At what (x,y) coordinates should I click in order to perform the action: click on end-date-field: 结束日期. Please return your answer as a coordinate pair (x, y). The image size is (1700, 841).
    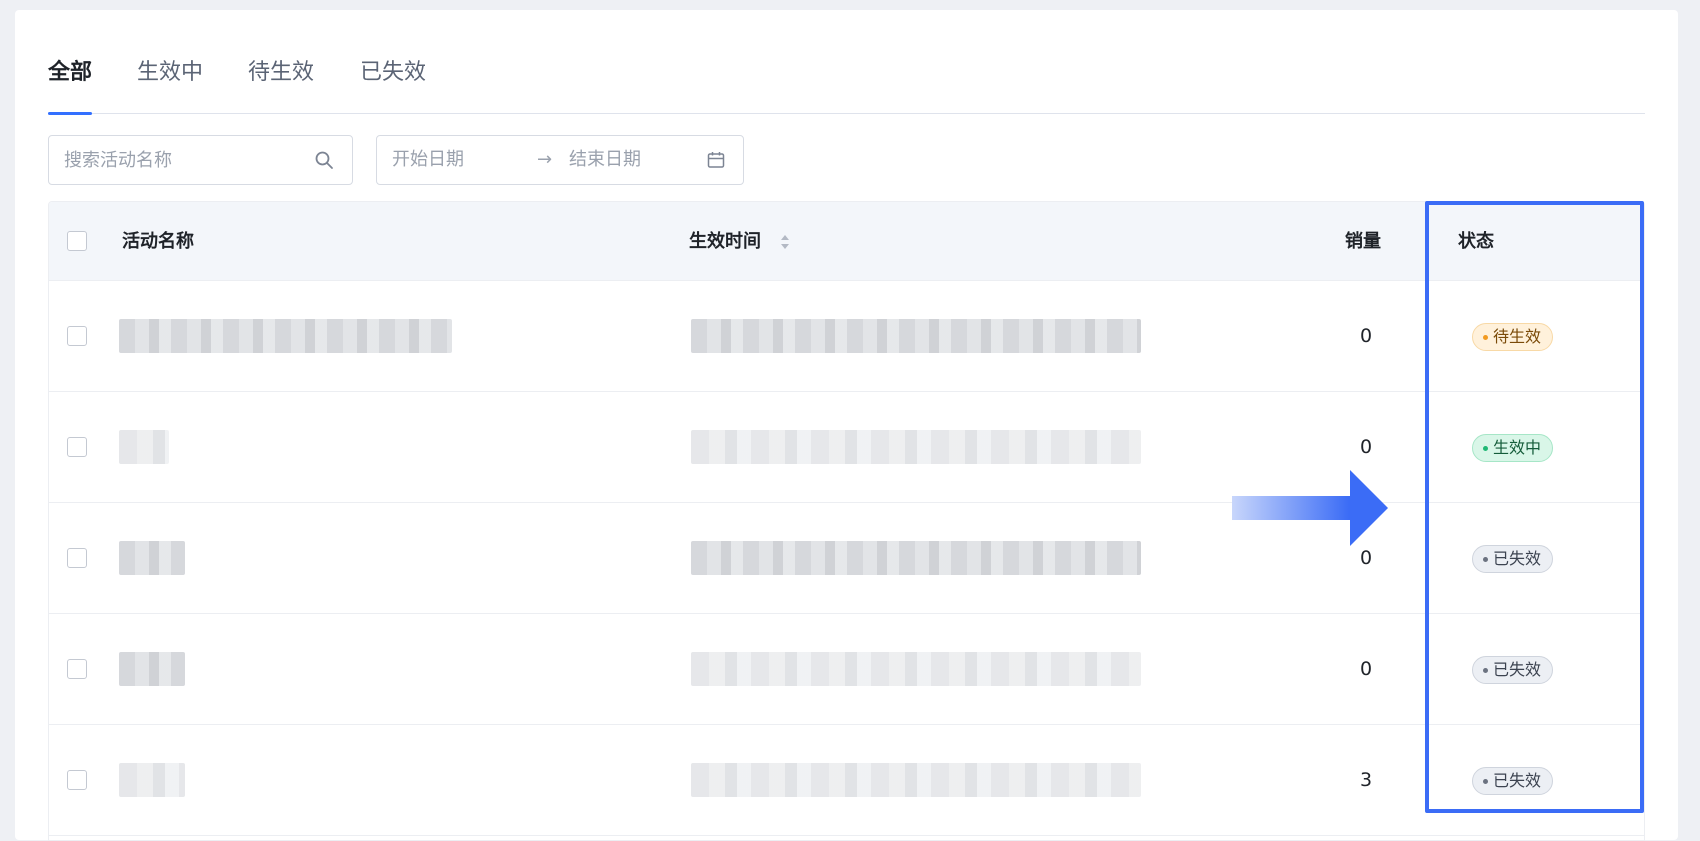
    Looking at the image, I should click on (605, 160).